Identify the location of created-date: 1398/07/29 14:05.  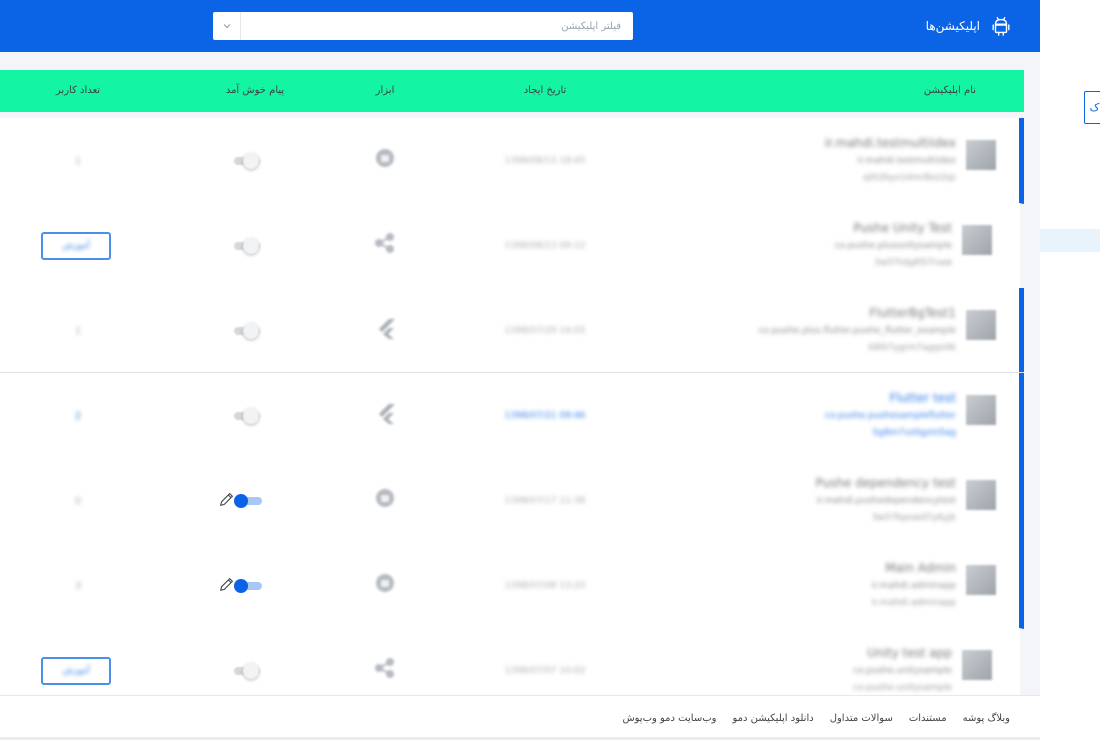
(545, 331).